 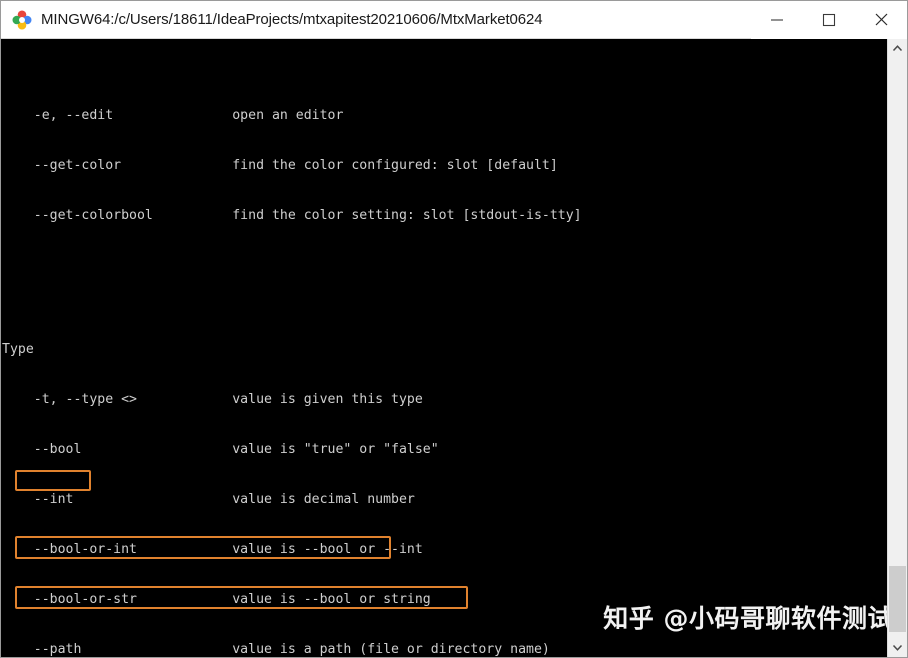 What do you see at coordinates (444, 450) in the screenshot?
I see `help-option-line: --bool value is "true" or "false"` at bounding box center [444, 450].